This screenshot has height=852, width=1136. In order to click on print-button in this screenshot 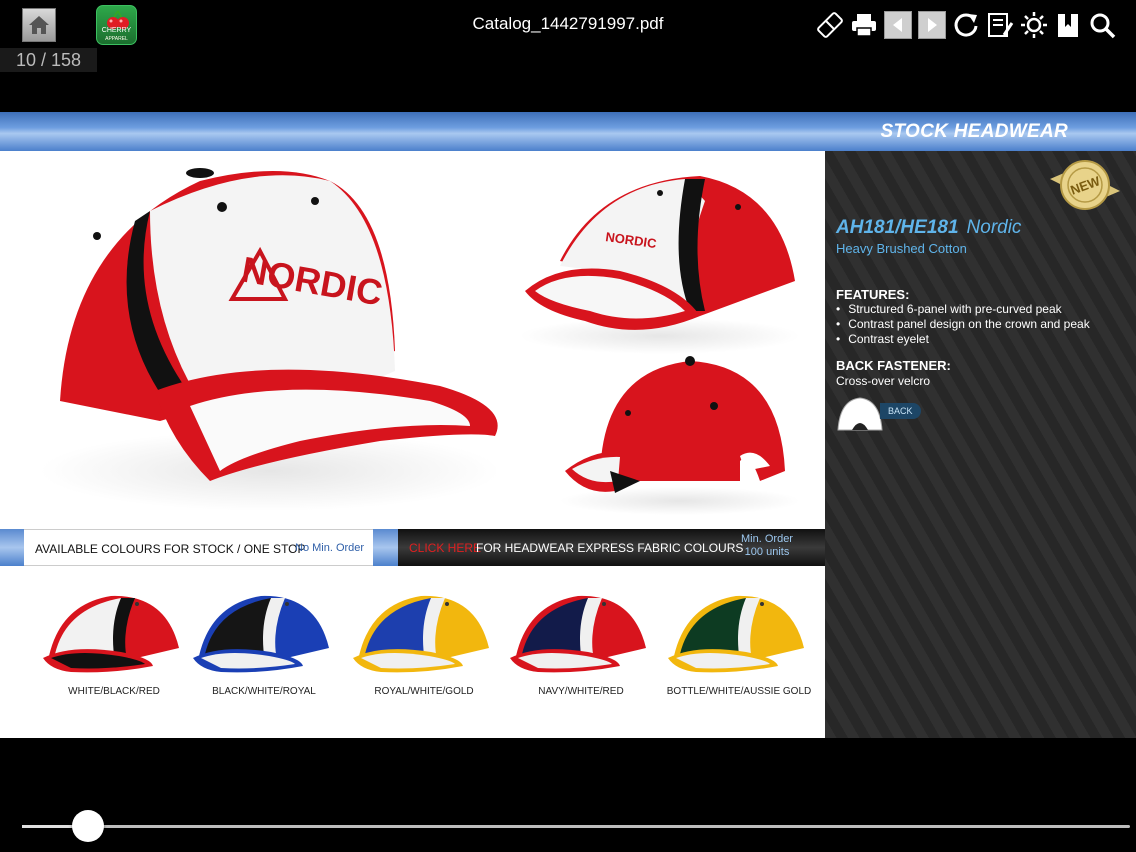, I will do `click(864, 25)`.